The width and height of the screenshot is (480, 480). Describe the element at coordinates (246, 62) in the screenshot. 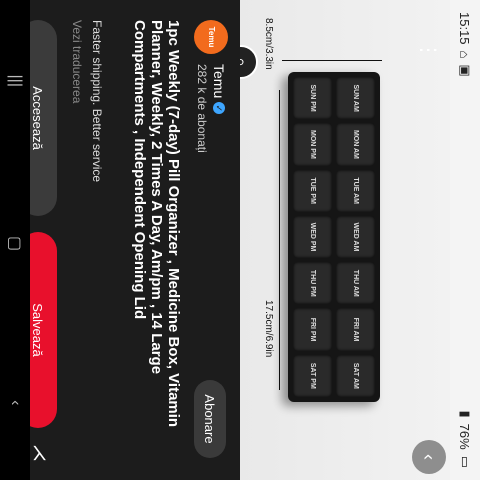

I see `lens-search-icon: ⌕` at that location.